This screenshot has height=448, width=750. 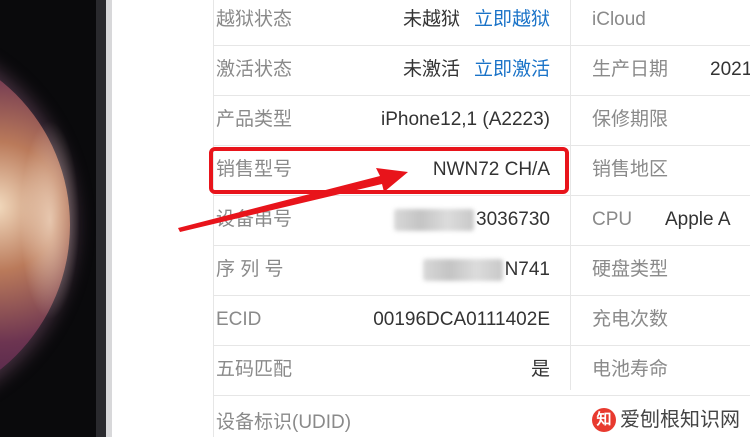 I want to click on watermark-logo-icon: 知, so click(x=604, y=420).